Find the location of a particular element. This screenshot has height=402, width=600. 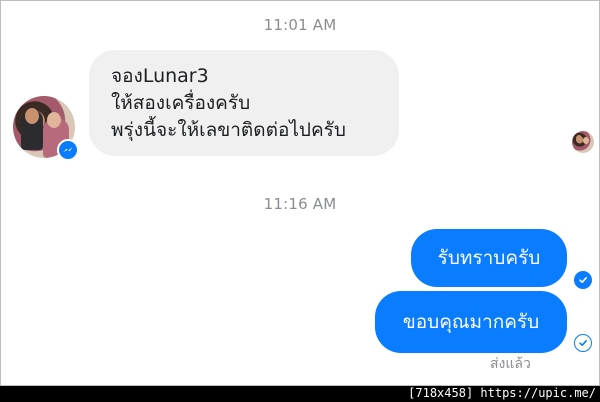

timestamp: 11:01 AM is located at coordinates (300, 25).